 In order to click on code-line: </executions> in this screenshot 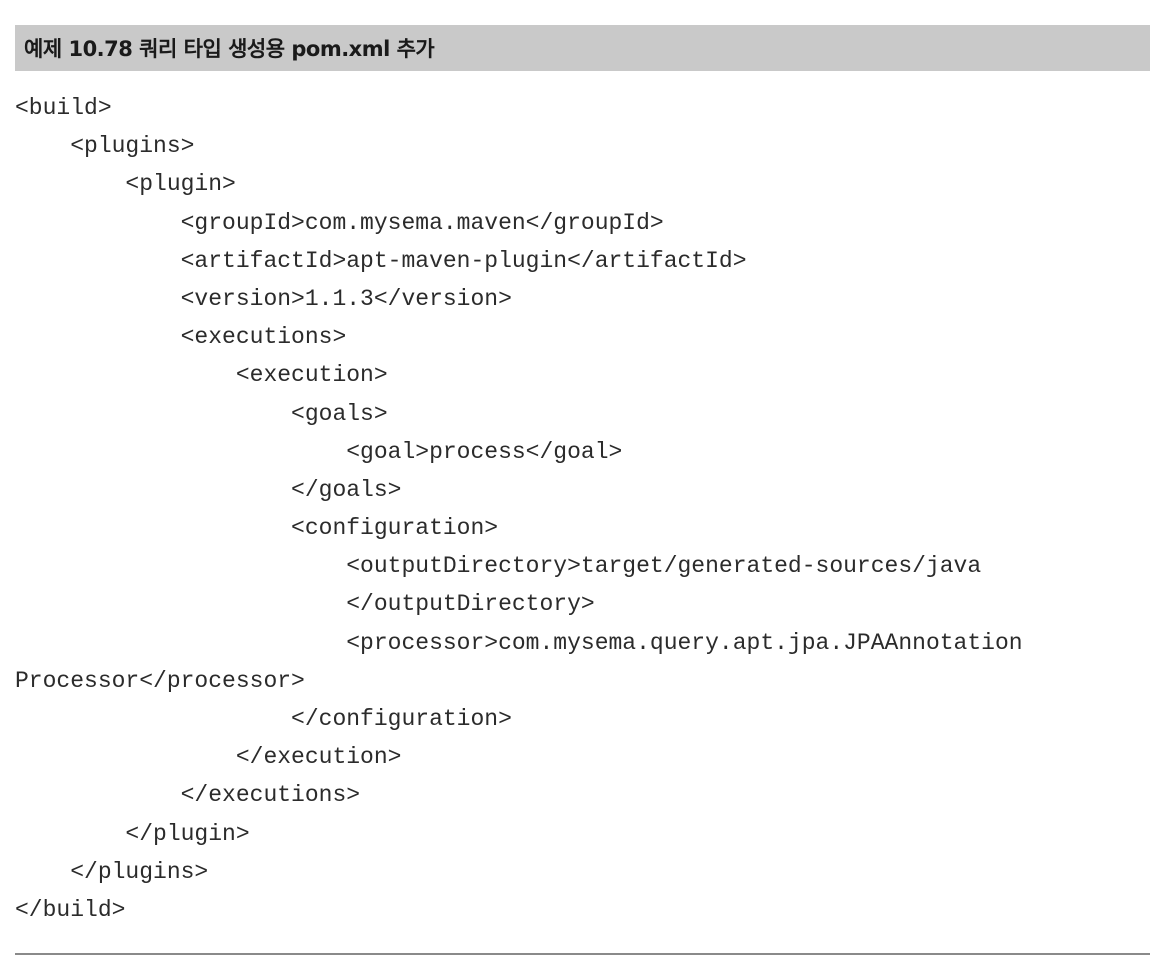, I will do `click(188, 795)`.